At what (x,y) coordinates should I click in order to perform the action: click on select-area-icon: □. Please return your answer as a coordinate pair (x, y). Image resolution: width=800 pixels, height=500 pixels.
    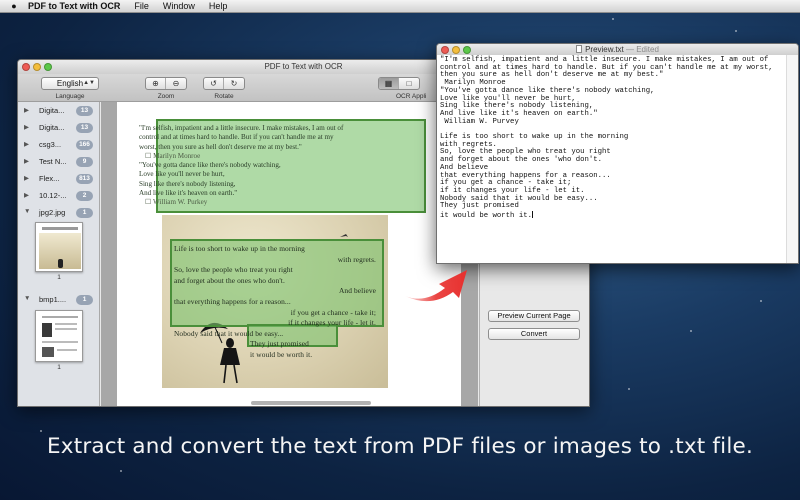
    Looking at the image, I should click on (409, 83).